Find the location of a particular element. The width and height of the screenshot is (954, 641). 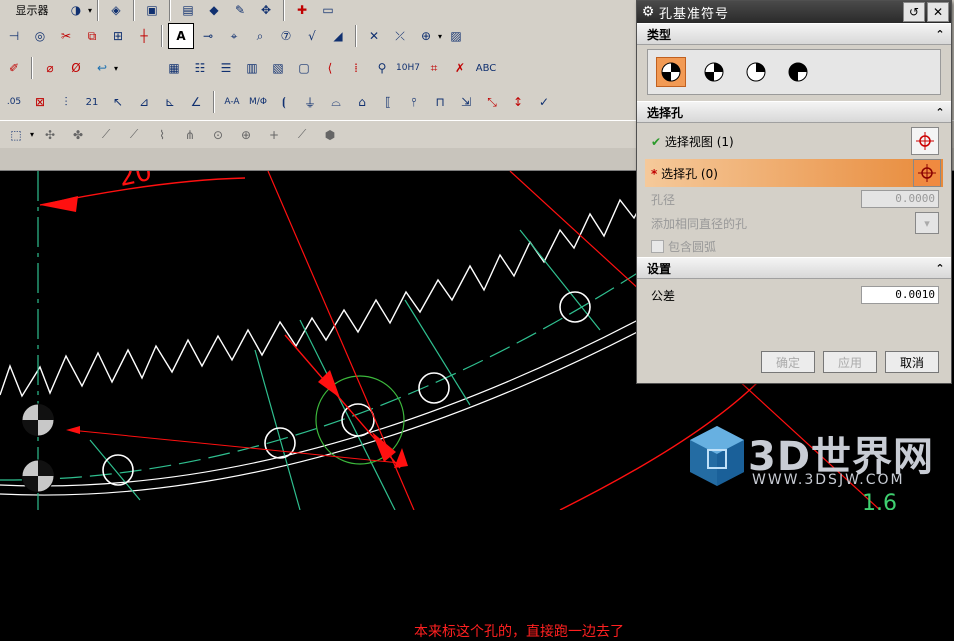

snap-icon: ✚ is located at coordinates (302, 11).